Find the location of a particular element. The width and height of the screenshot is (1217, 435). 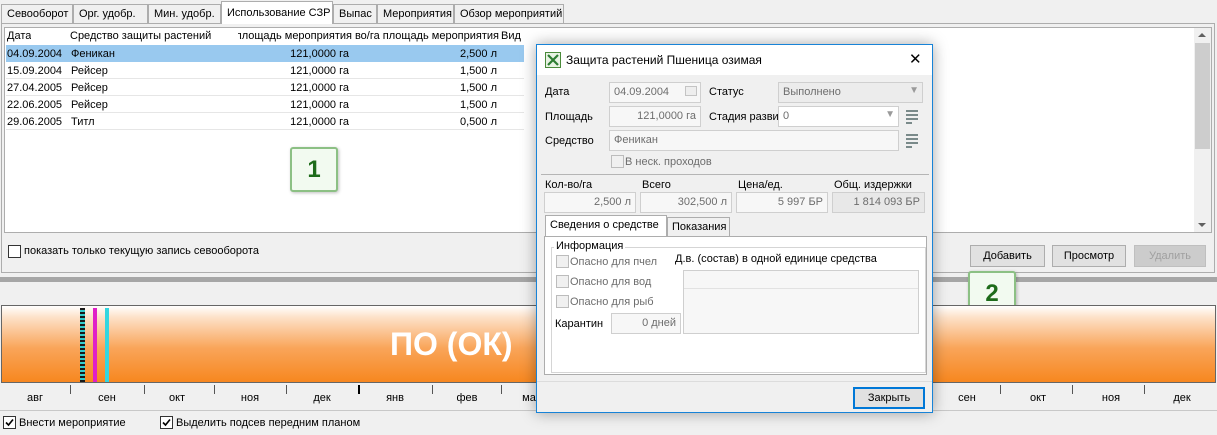

timeline-phase-label: ПО (ОК) is located at coordinates (451, 344).